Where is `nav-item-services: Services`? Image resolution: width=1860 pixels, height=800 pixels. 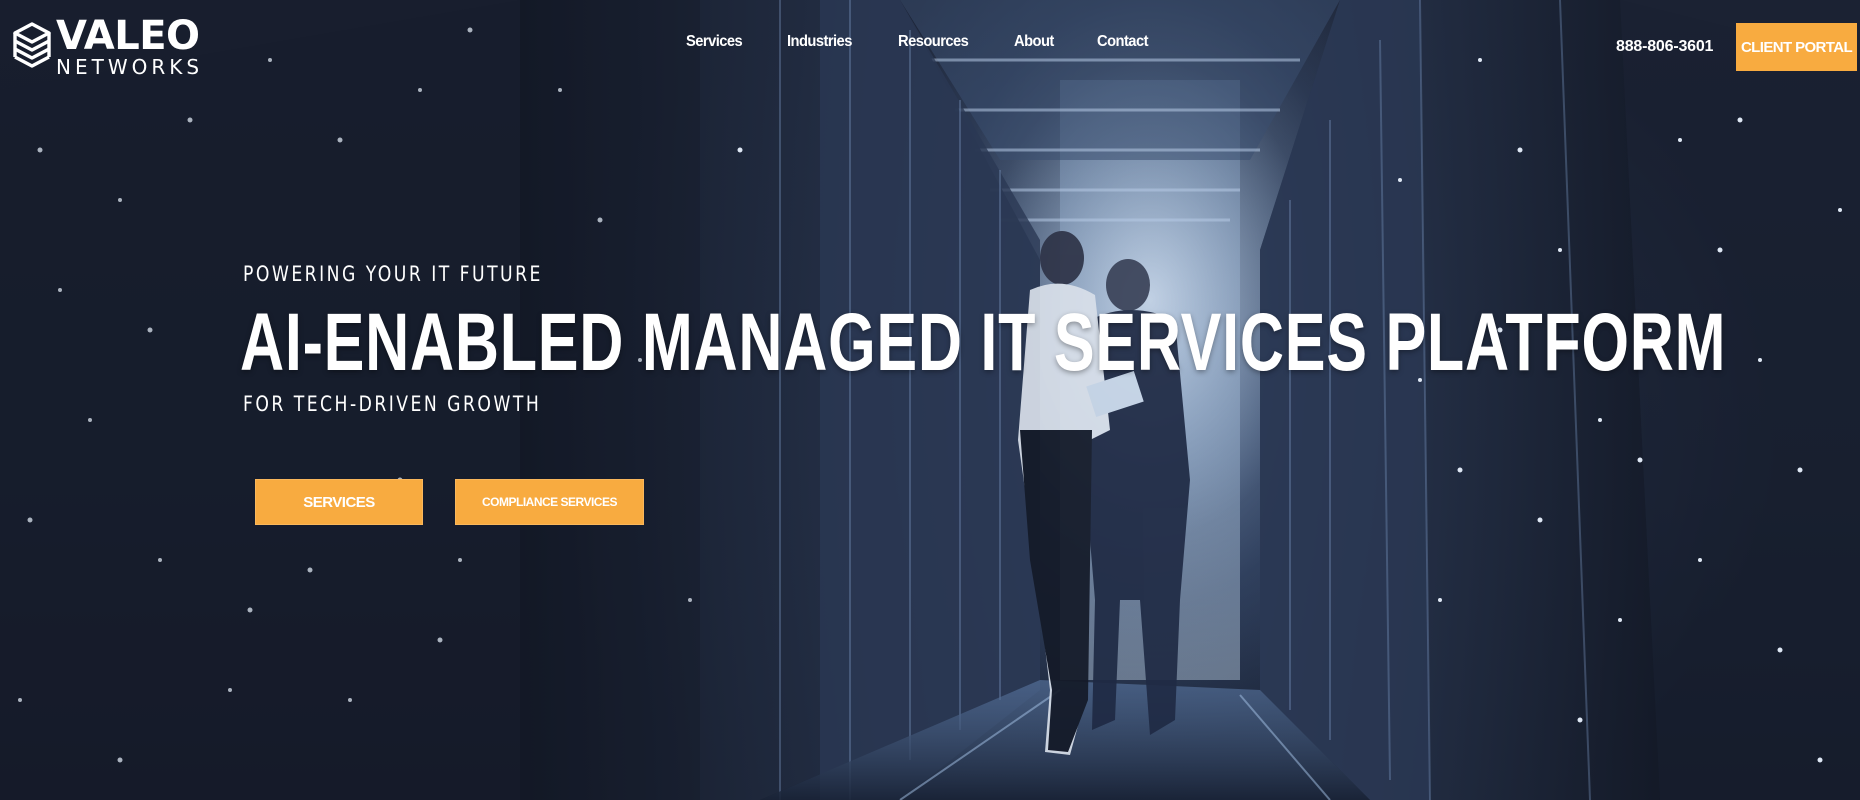 nav-item-services: Services is located at coordinates (714, 42).